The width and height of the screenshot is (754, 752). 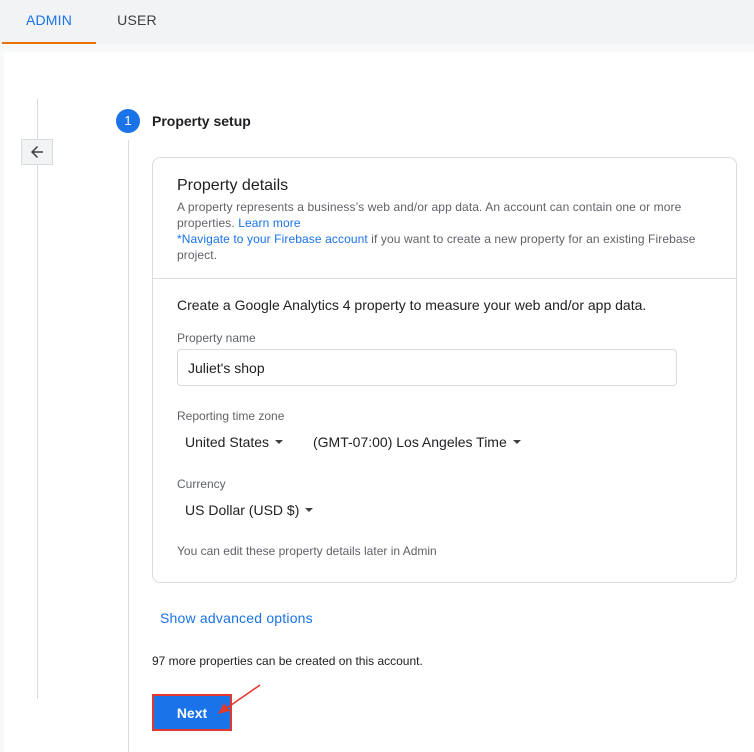 I want to click on back-button, so click(x=37, y=152).